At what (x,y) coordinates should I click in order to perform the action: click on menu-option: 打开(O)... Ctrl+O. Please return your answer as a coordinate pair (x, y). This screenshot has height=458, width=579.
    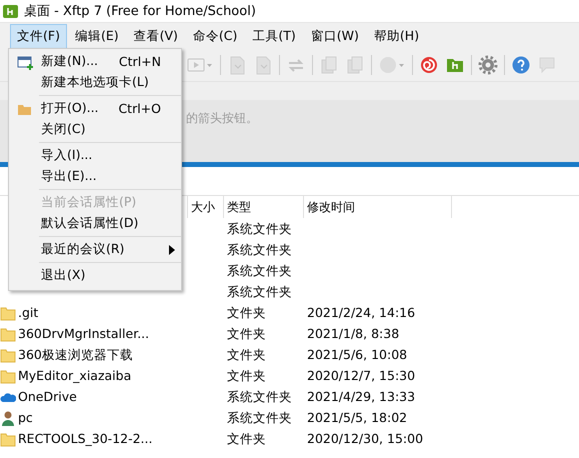
    Looking at the image, I should click on (95, 108).